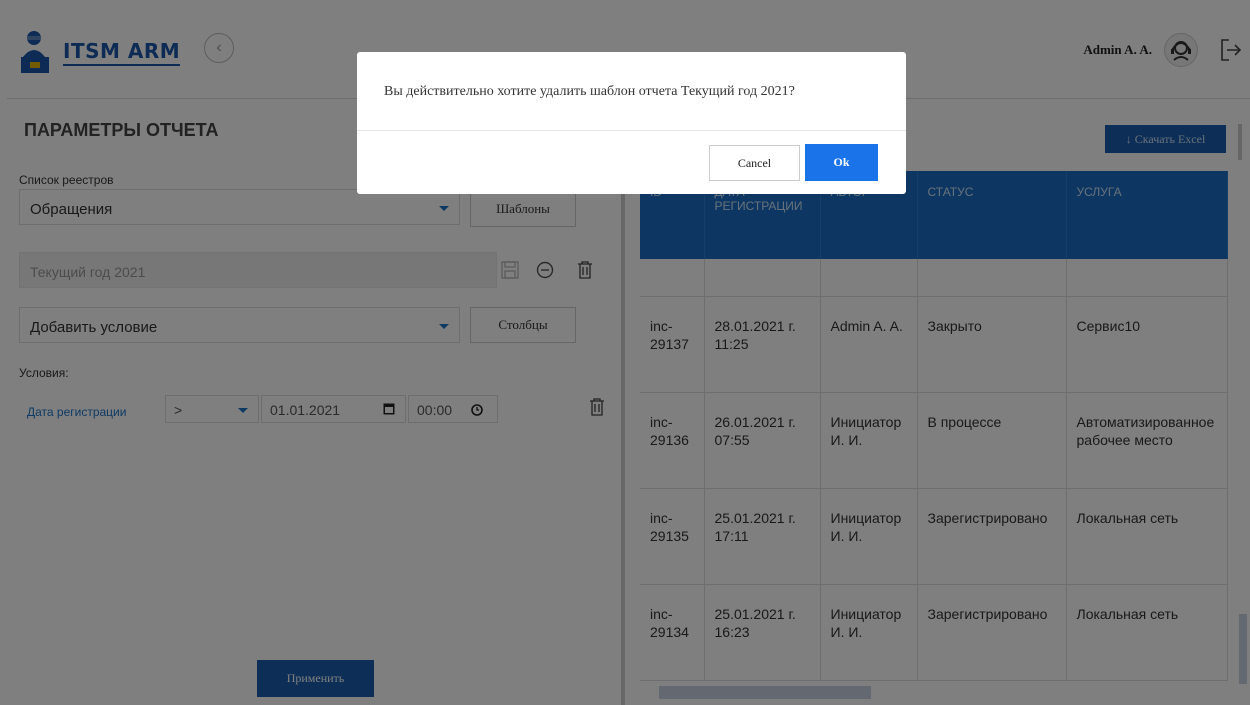 This screenshot has height=705, width=1250. What do you see at coordinates (631, 130) in the screenshot?
I see `dialog-divider` at bounding box center [631, 130].